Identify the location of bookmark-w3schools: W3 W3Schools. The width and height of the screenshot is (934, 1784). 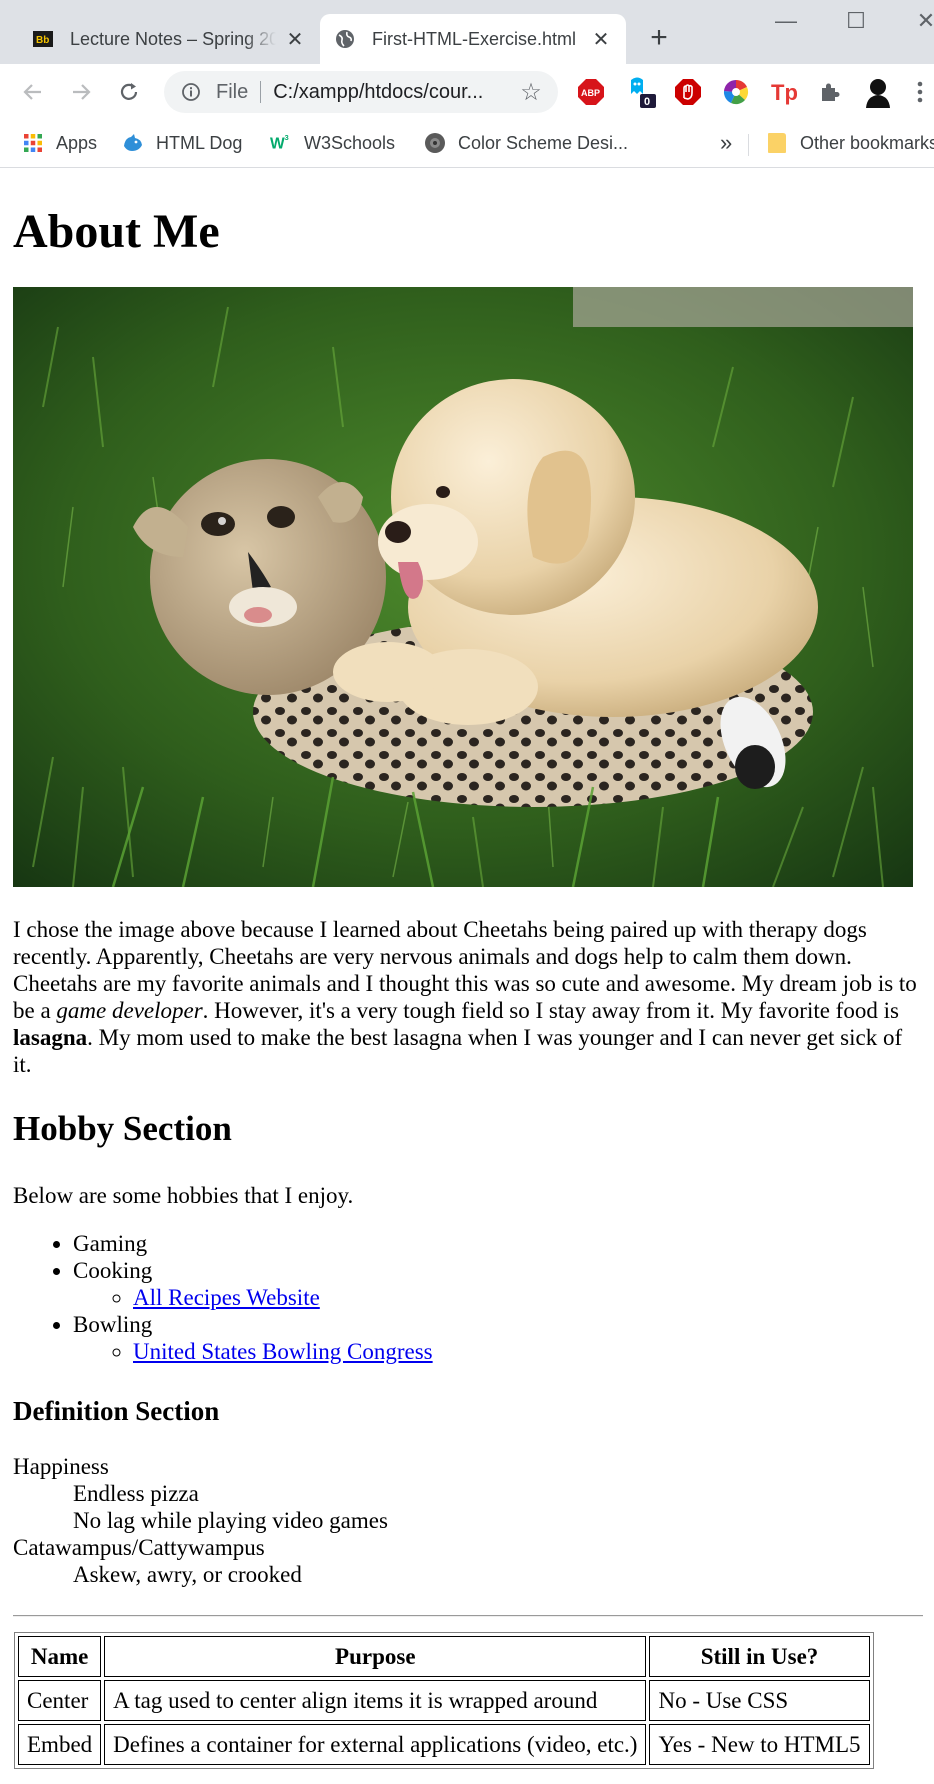
(332, 143).